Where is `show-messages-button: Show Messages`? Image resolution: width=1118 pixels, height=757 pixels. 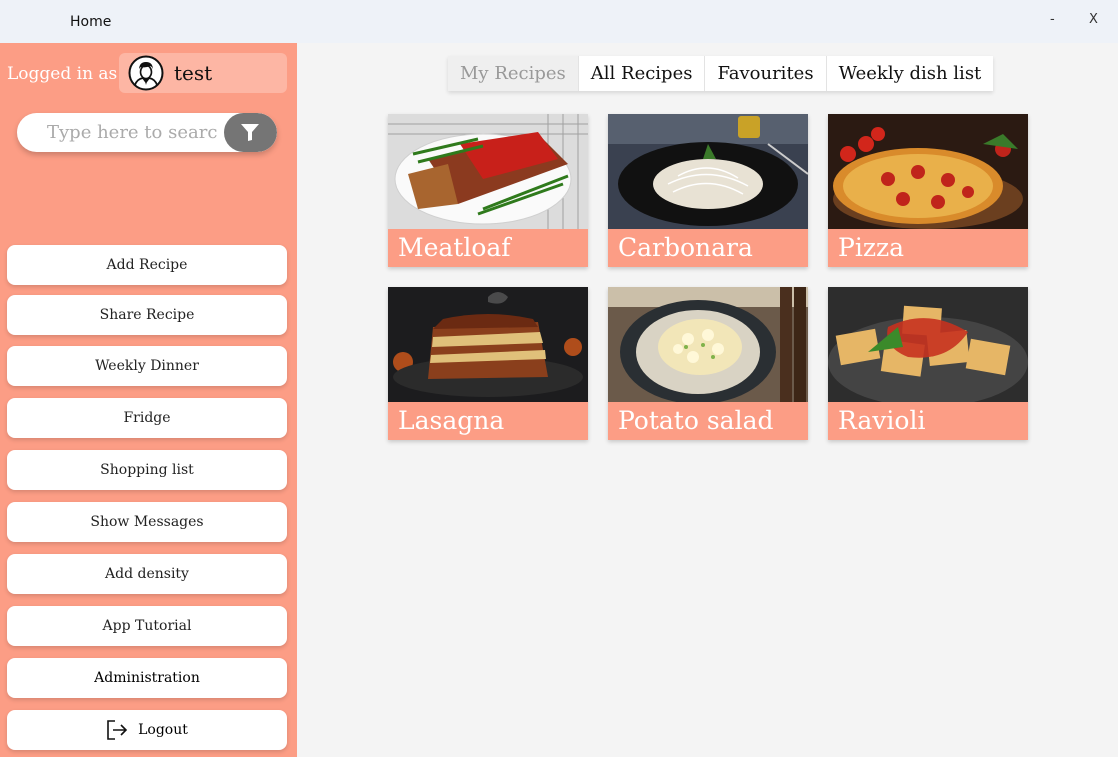
show-messages-button: Show Messages is located at coordinates (147, 522).